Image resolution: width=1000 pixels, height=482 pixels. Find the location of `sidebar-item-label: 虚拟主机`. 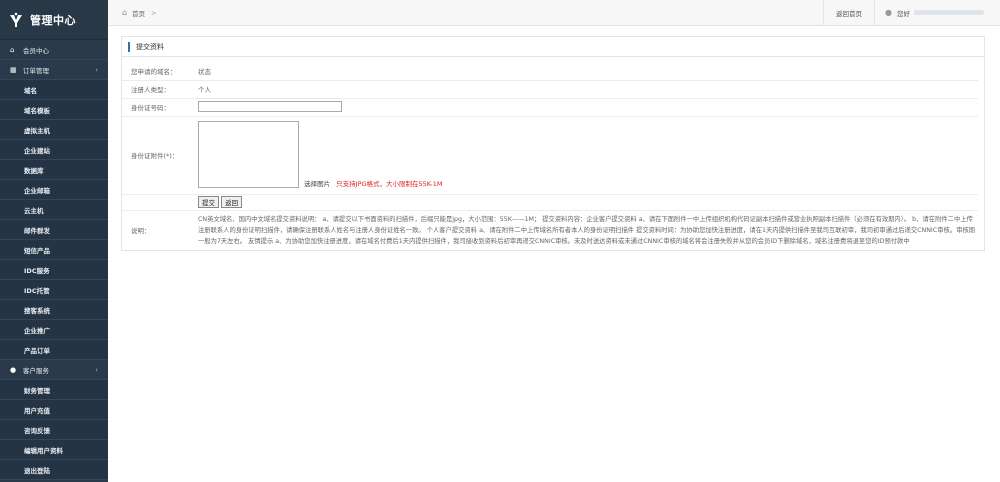

sidebar-item-label: 虚拟主机 is located at coordinates (37, 130).